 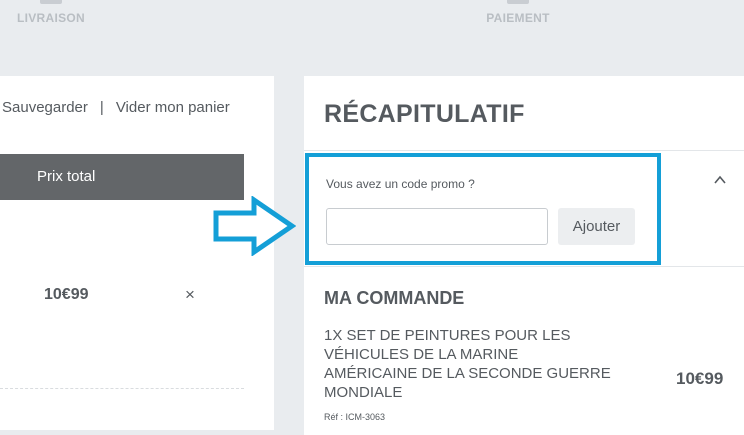 I want to click on step-livraison: LIVRAISON, so click(x=51, y=12).